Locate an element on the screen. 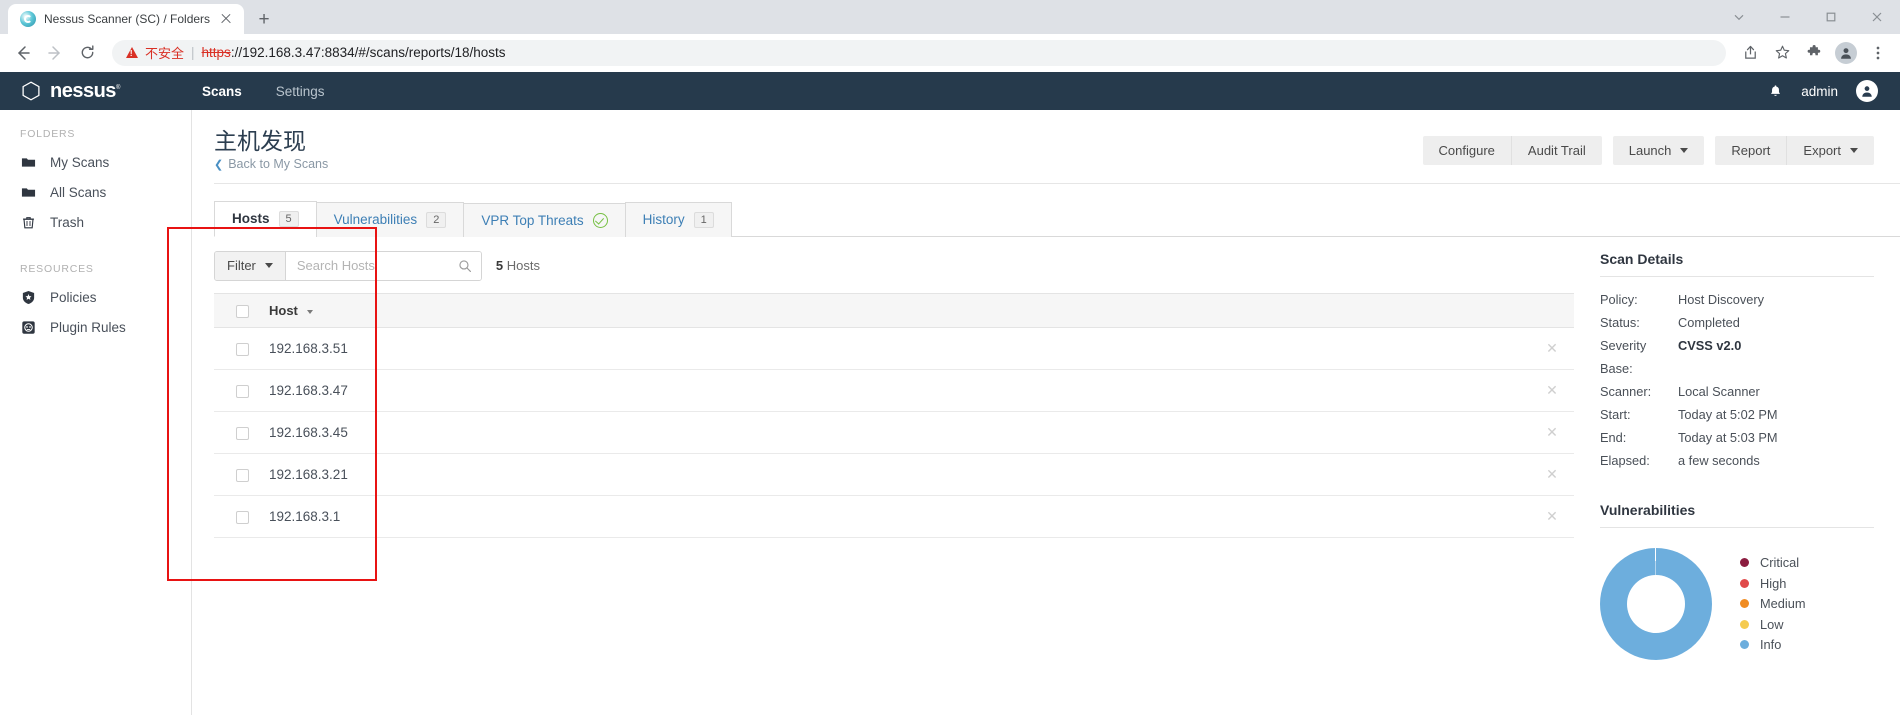  new-tab-button: + is located at coordinates (264, 19).